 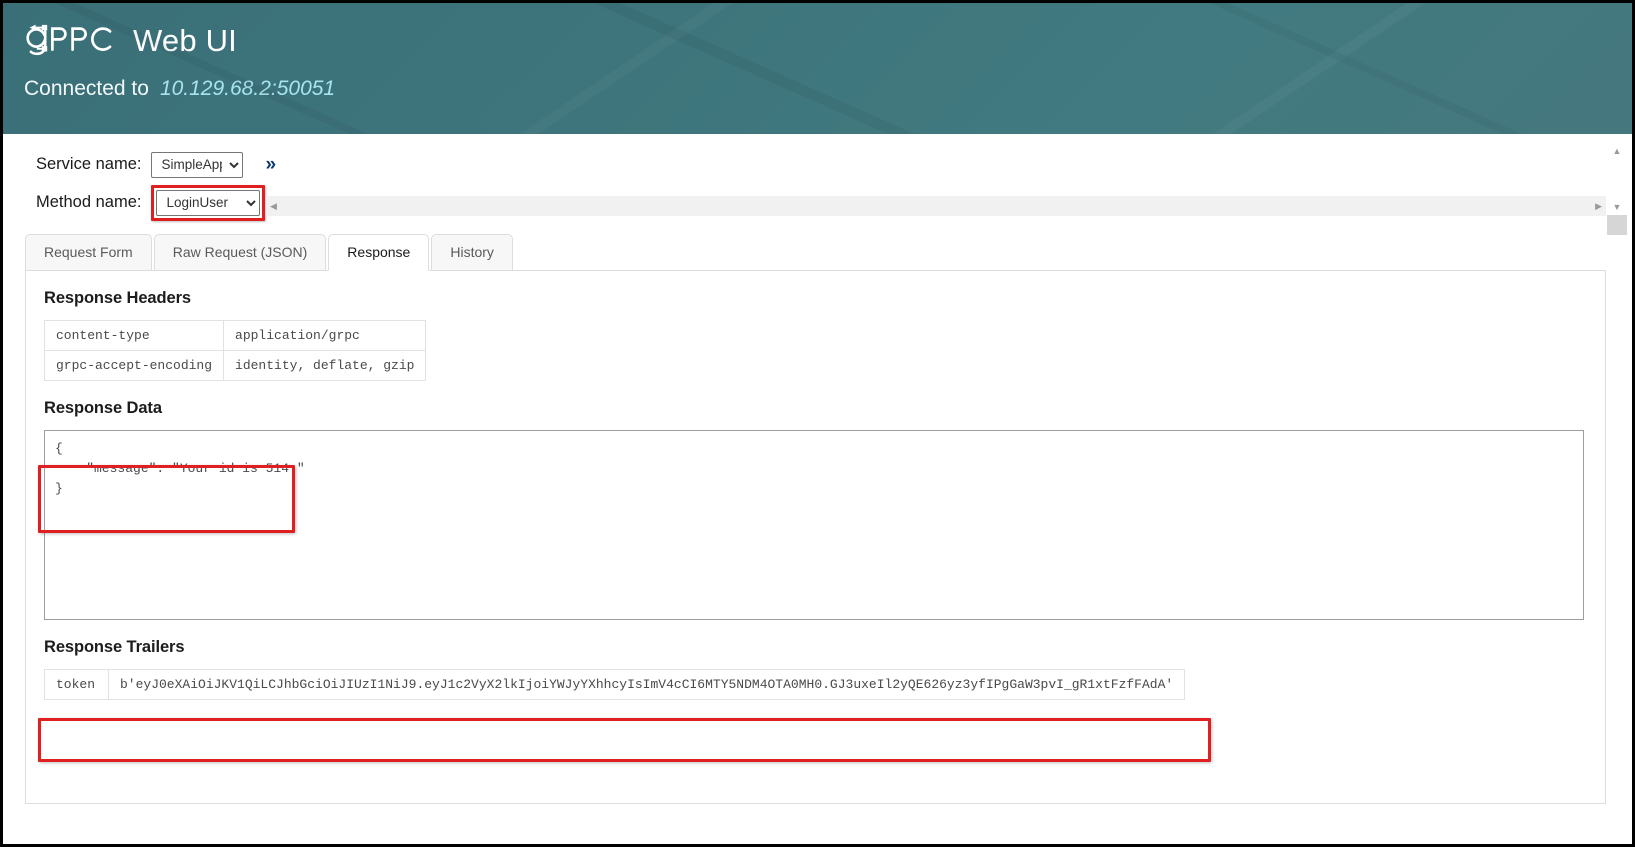 What do you see at coordinates (1617, 151) in the screenshot?
I see `triangle-up-icon: ▲` at bounding box center [1617, 151].